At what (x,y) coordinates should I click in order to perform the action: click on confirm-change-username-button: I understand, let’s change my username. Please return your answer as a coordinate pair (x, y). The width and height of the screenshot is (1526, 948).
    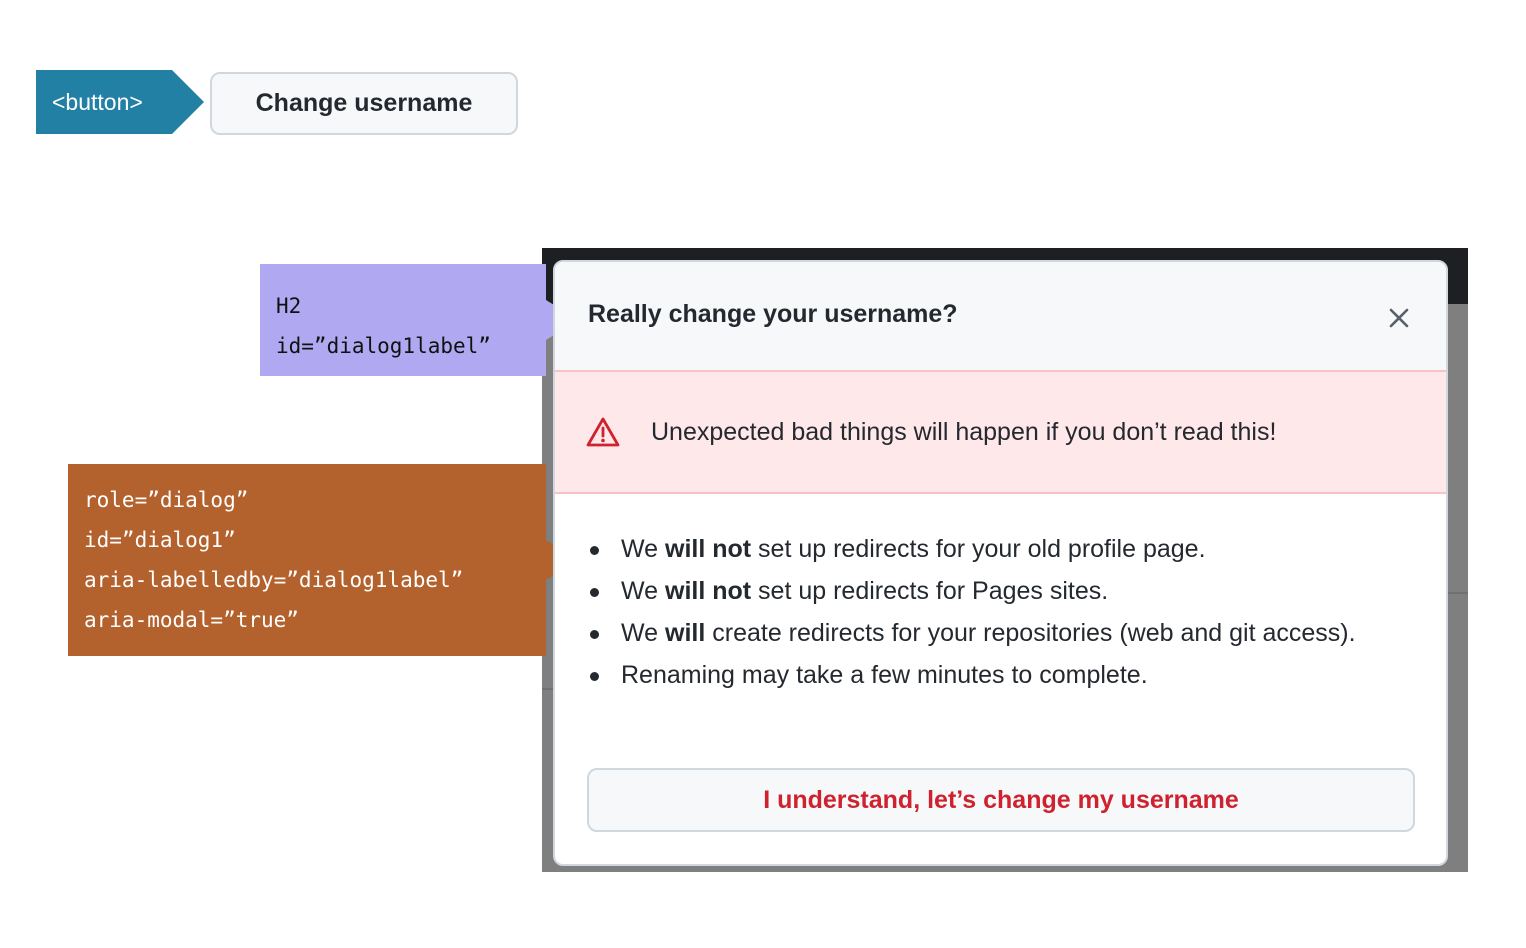
    Looking at the image, I should click on (1001, 800).